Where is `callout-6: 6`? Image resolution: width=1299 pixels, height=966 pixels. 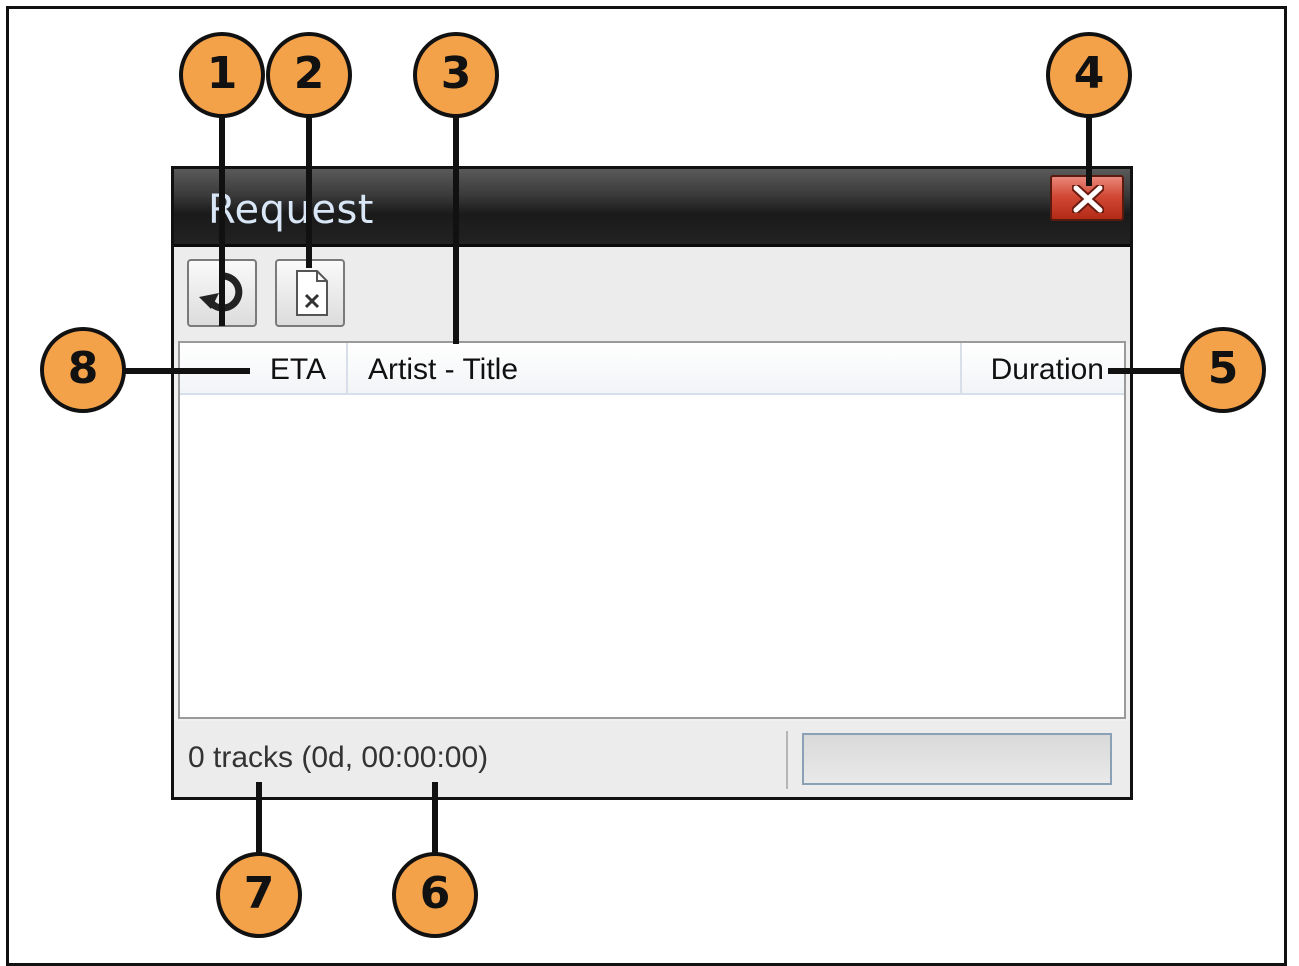 callout-6: 6 is located at coordinates (435, 895).